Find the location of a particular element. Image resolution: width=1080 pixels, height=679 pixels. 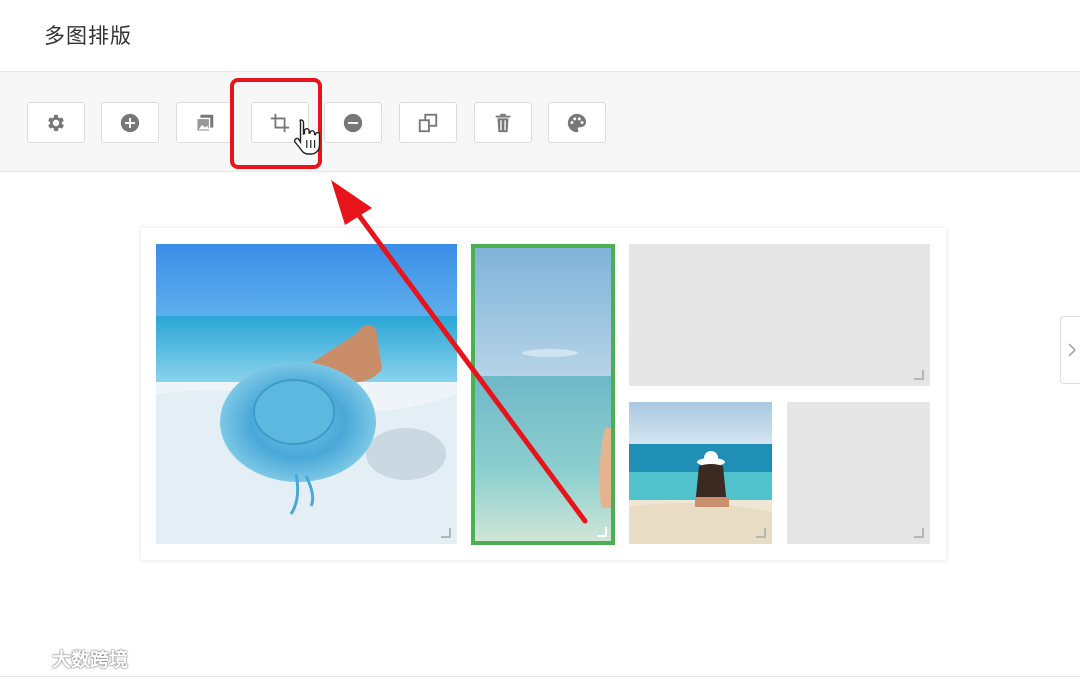

palette-icon is located at coordinates (576, 122).